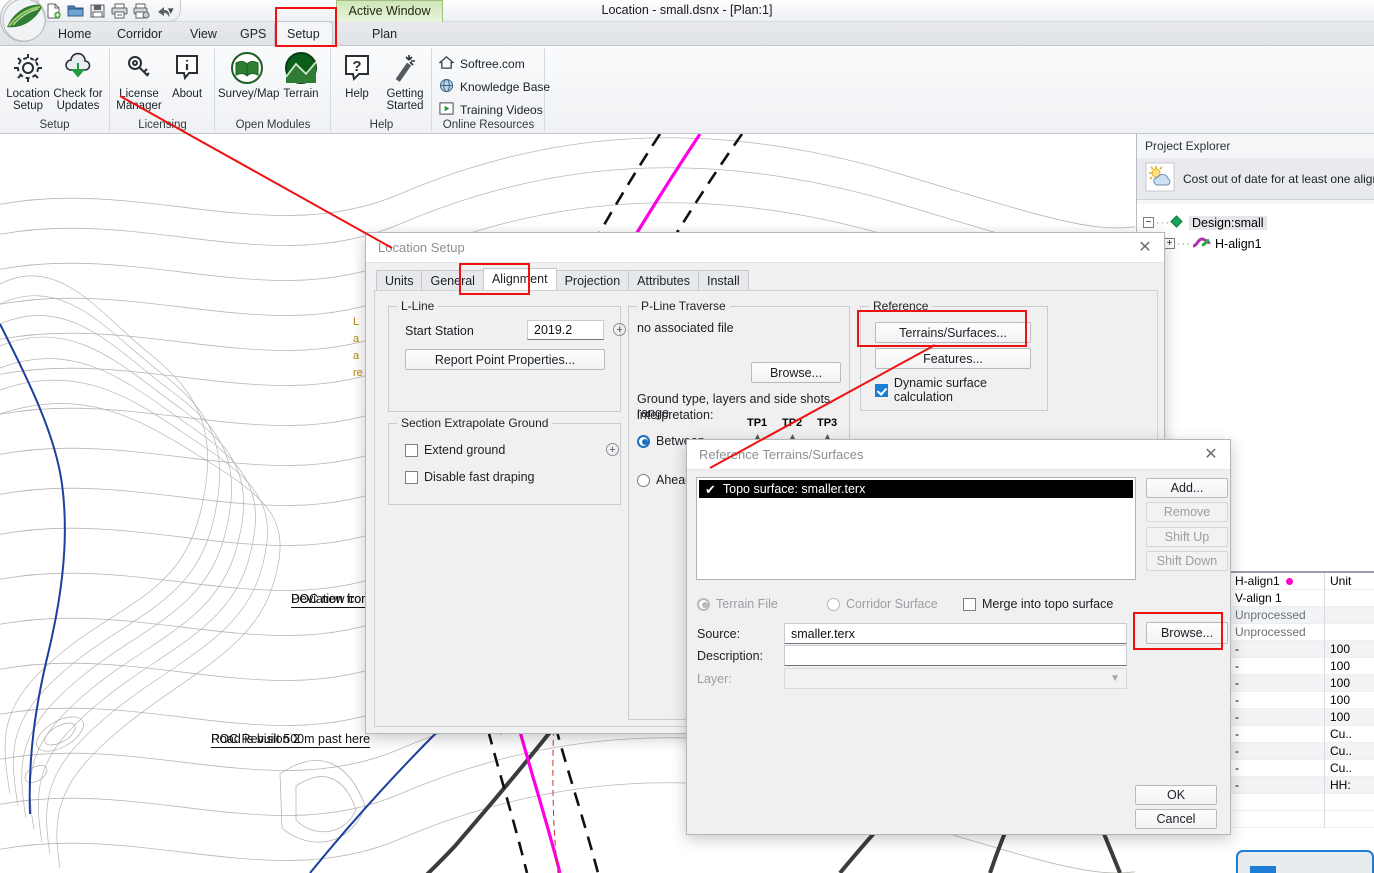 This screenshot has width=1374, height=873. What do you see at coordinates (757, 423) in the screenshot?
I see `tp-label-1: TP1` at bounding box center [757, 423].